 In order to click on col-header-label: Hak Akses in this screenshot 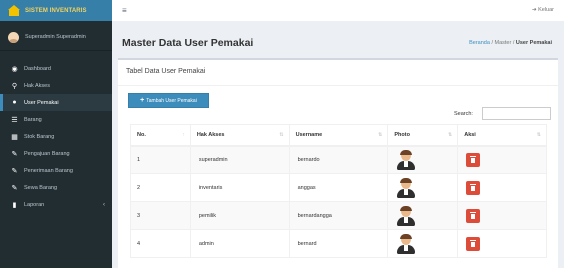, I will do `click(210, 134)`.